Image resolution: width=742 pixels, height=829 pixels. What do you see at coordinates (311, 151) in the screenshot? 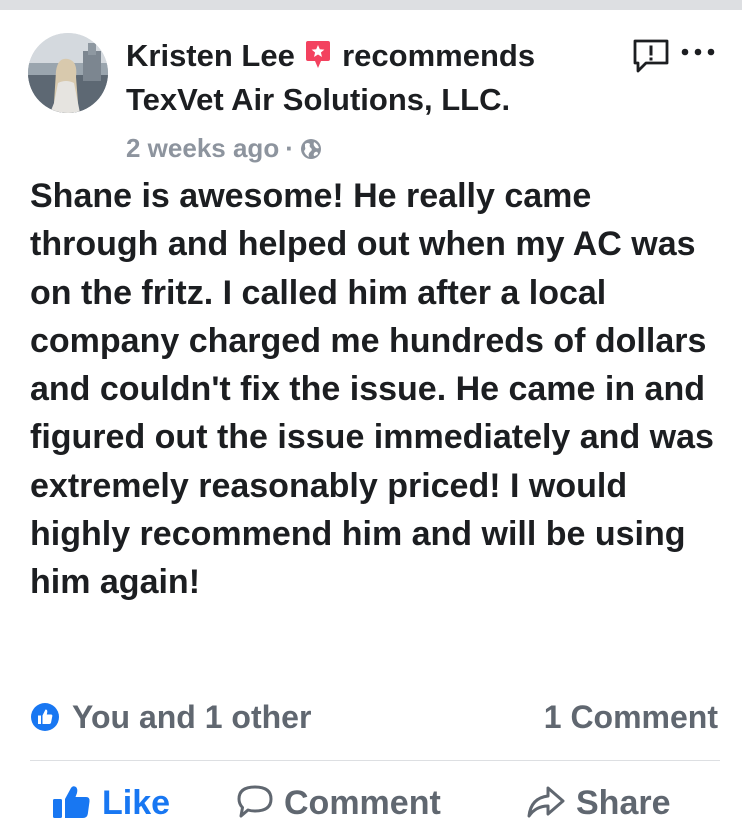
I see `globe-icon` at bounding box center [311, 151].